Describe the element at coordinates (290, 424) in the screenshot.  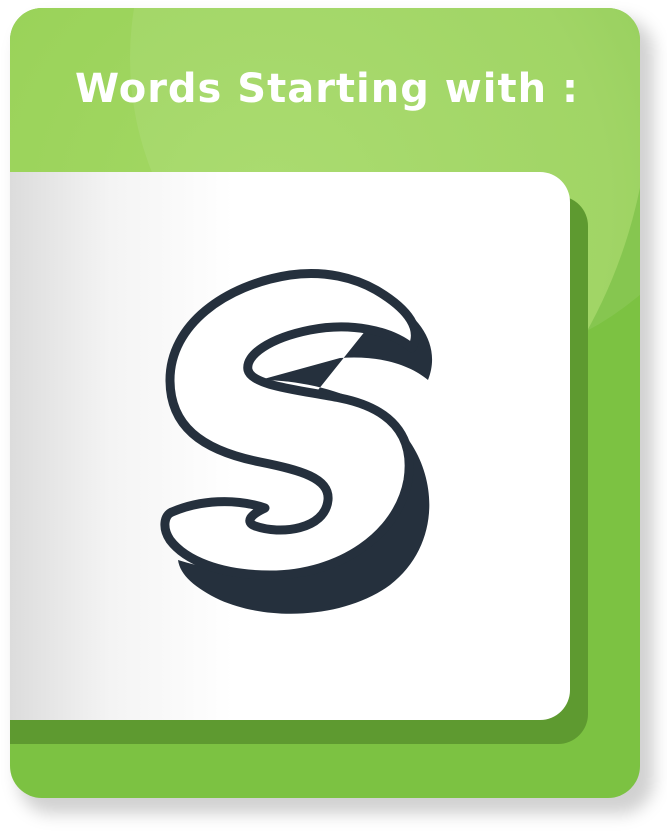
I see `letter-outline` at that location.